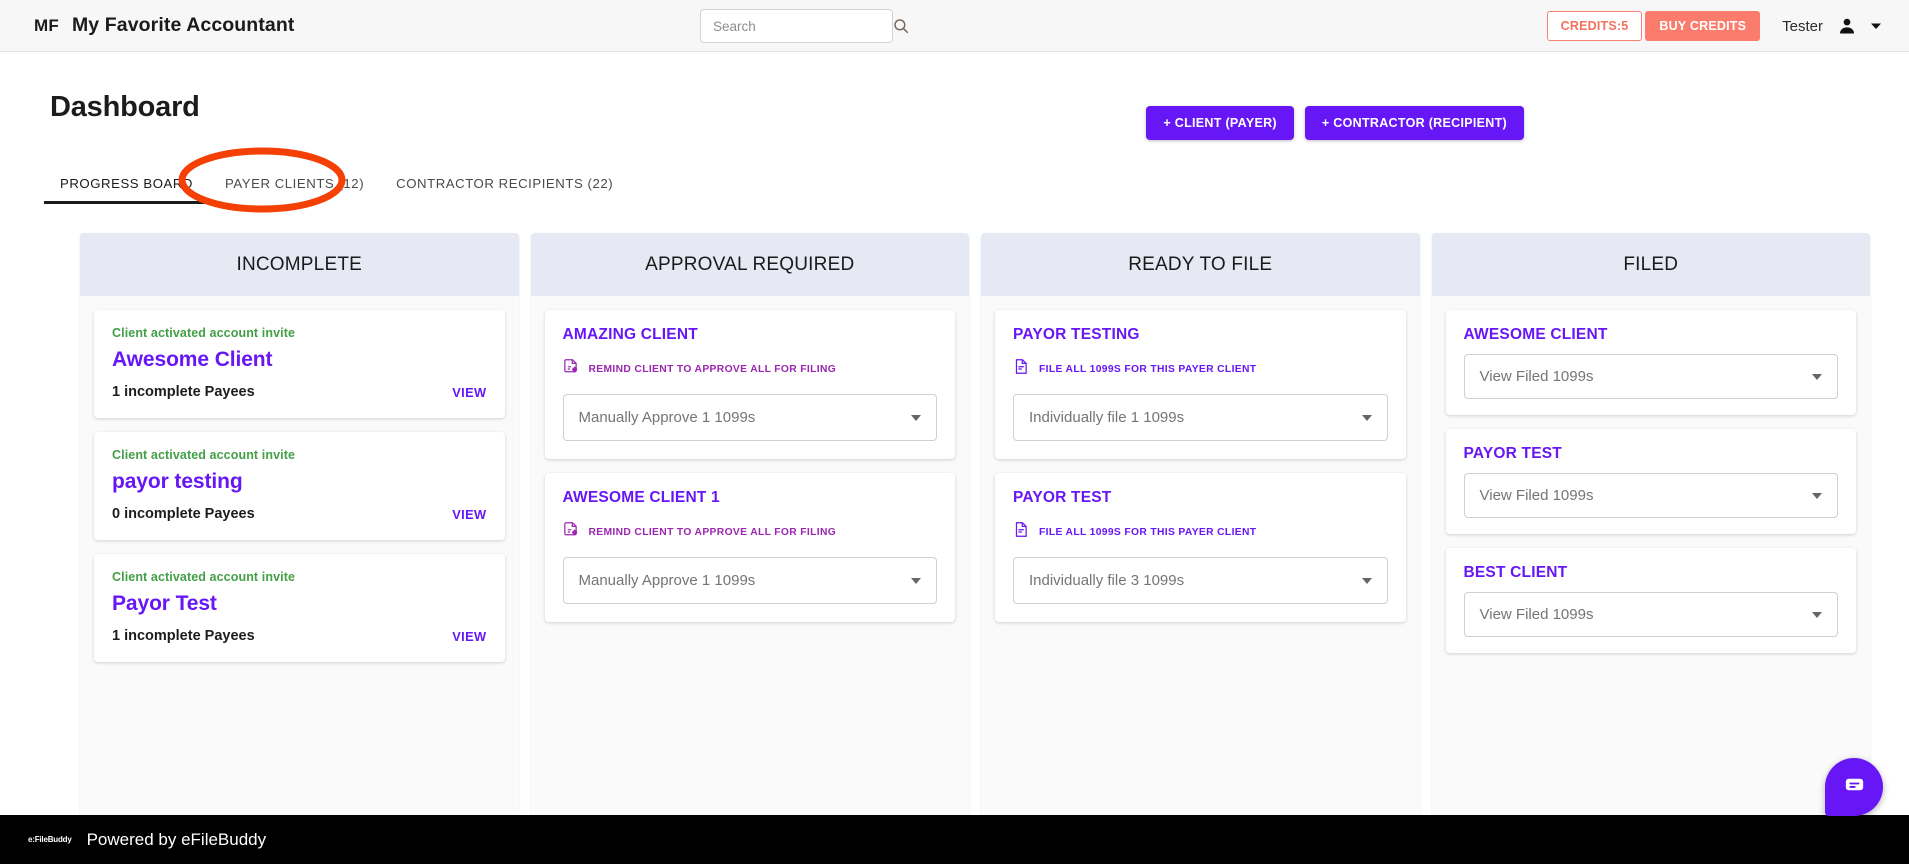  What do you see at coordinates (1594, 26) in the screenshot?
I see `credits-badge: CREDITS:5` at bounding box center [1594, 26].